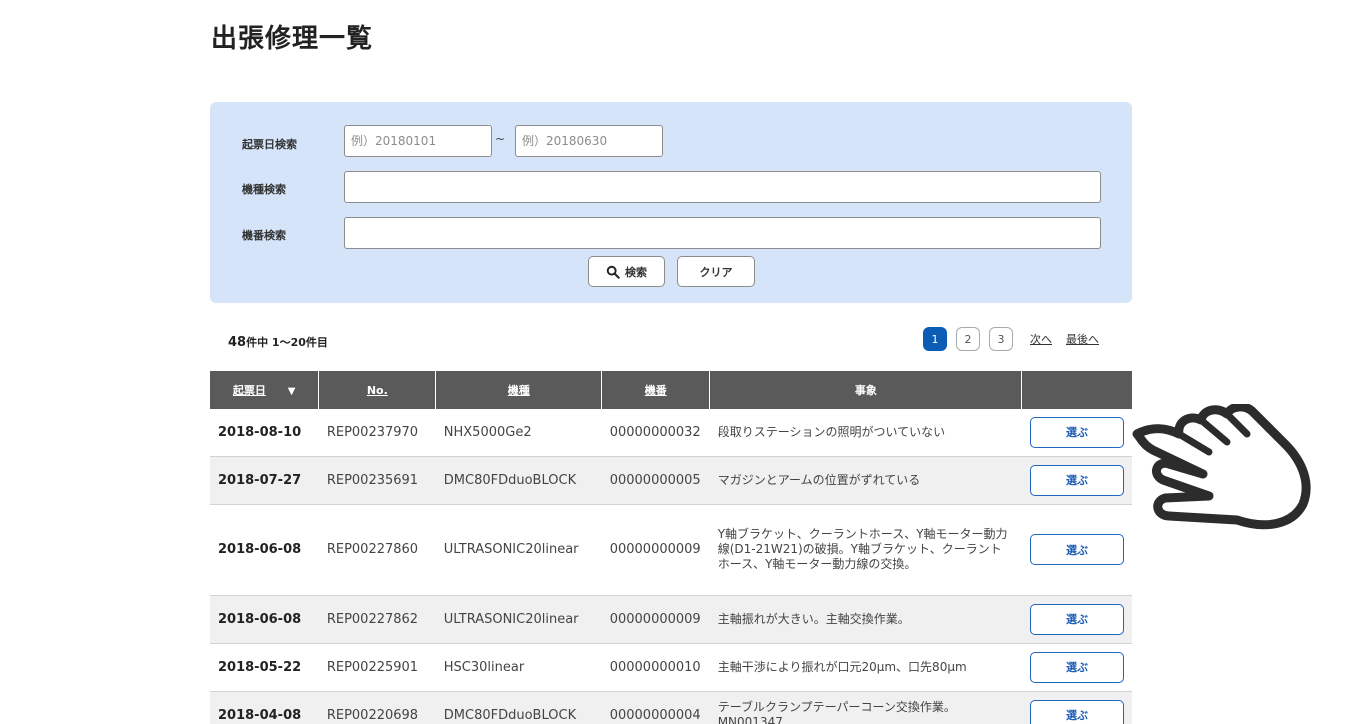 The image size is (1350, 724). What do you see at coordinates (1082, 339) in the screenshot?
I see `last-page-link: 最後へ` at bounding box center [1082, 339].